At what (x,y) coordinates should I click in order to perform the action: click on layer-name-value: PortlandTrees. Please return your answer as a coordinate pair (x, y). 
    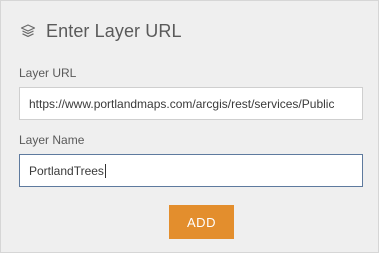
    Looking at the image, I should click on (66, 170).